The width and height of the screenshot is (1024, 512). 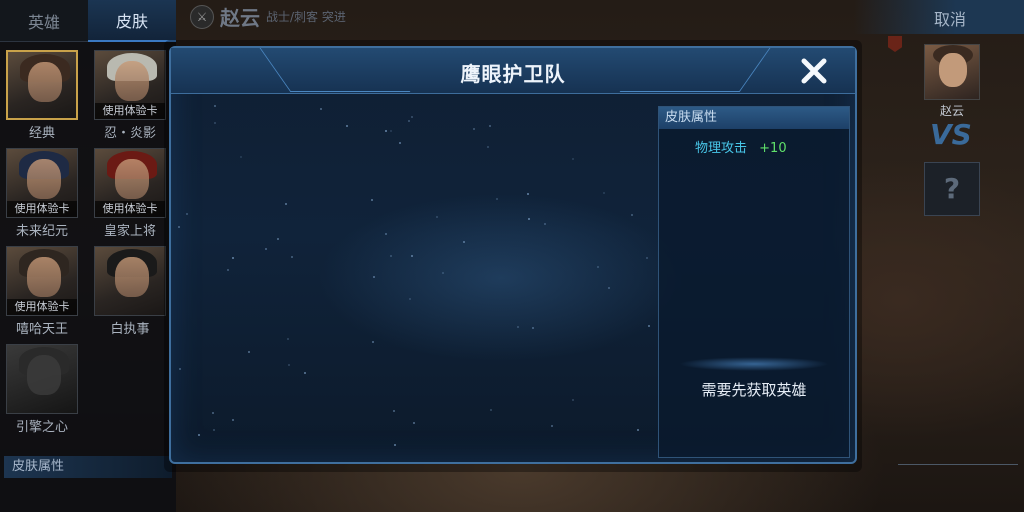 I want to click on attribute-row: 物理攻击 +10, so click(x=754, y=146).